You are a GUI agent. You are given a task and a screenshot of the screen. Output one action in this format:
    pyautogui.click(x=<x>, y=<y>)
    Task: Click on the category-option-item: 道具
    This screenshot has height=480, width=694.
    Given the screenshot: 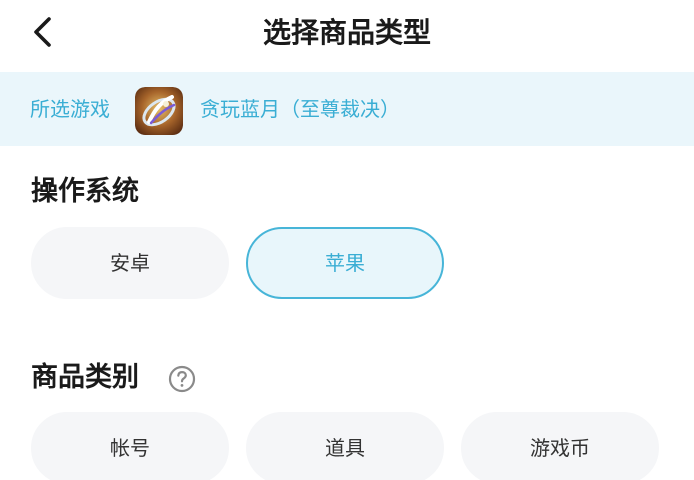 What is the action you would take?
    pyautogui.click(x=345, y=446)
    